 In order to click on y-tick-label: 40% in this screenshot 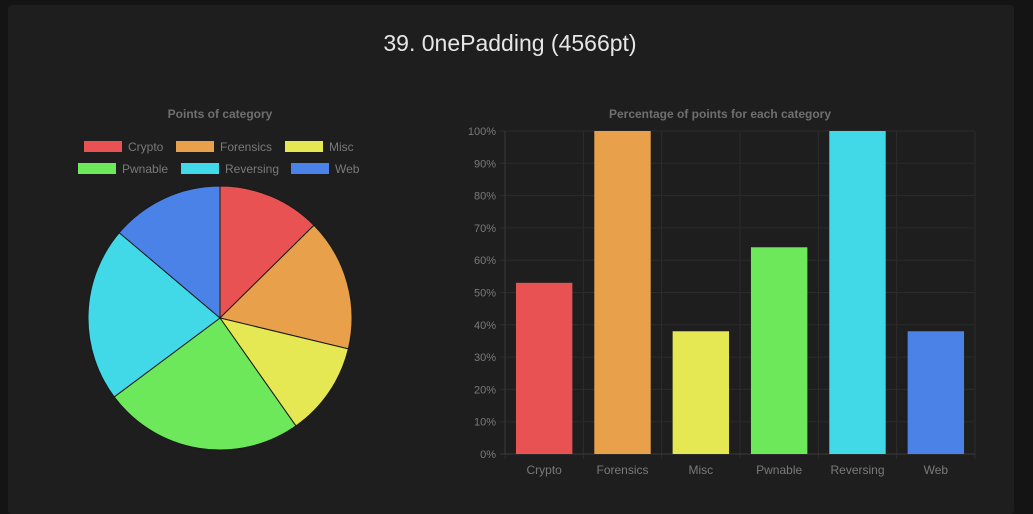, I will do `click(485, 326)`.